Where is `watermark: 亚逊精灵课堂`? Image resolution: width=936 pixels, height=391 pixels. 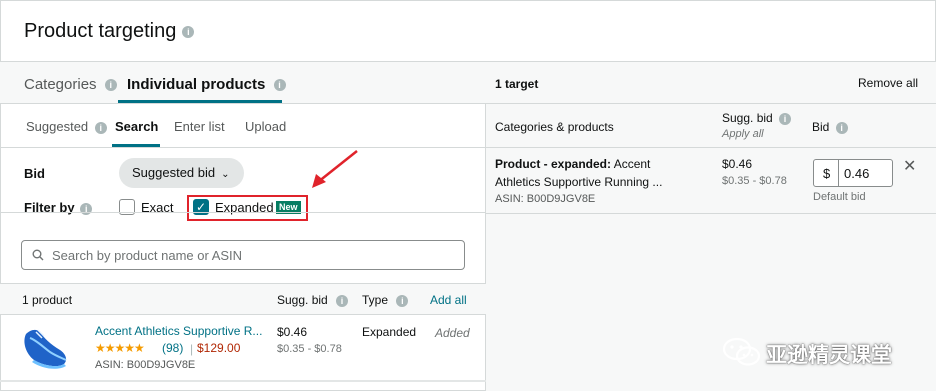 watermark: 亚逊精灵课堂 is located at coordinates (807, 354).